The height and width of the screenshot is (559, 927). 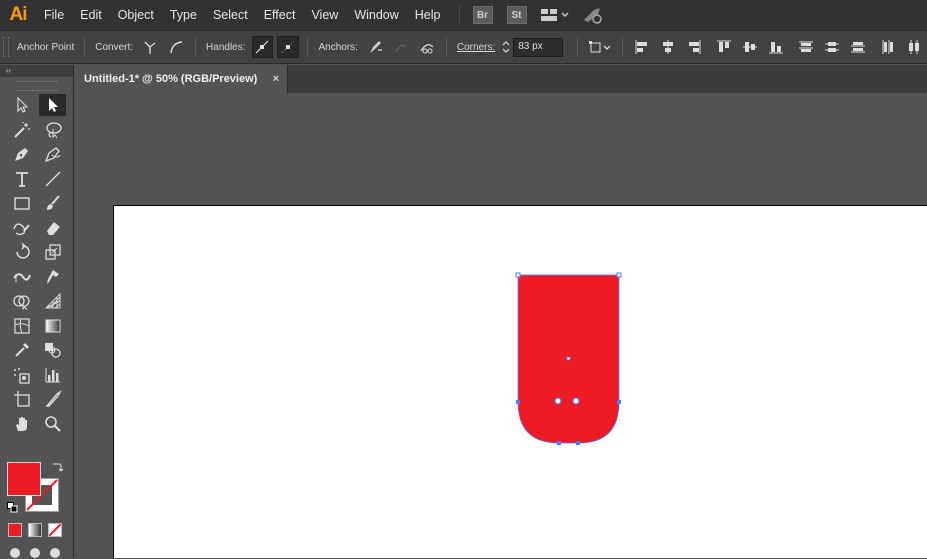 I want to click on bridge-button: Br, so click(x=482, y=15).